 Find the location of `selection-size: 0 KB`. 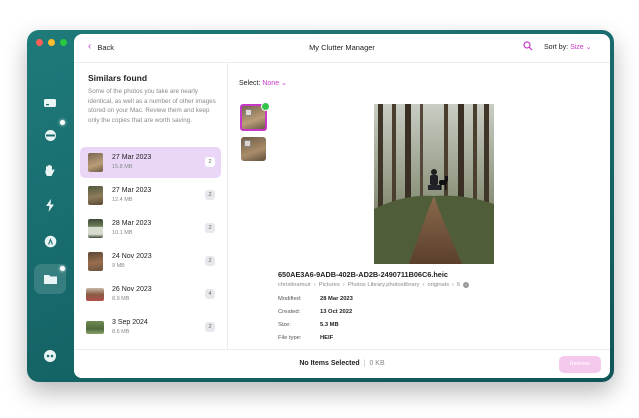

selection-size: 0 KB is located at coordinates (377, 363).